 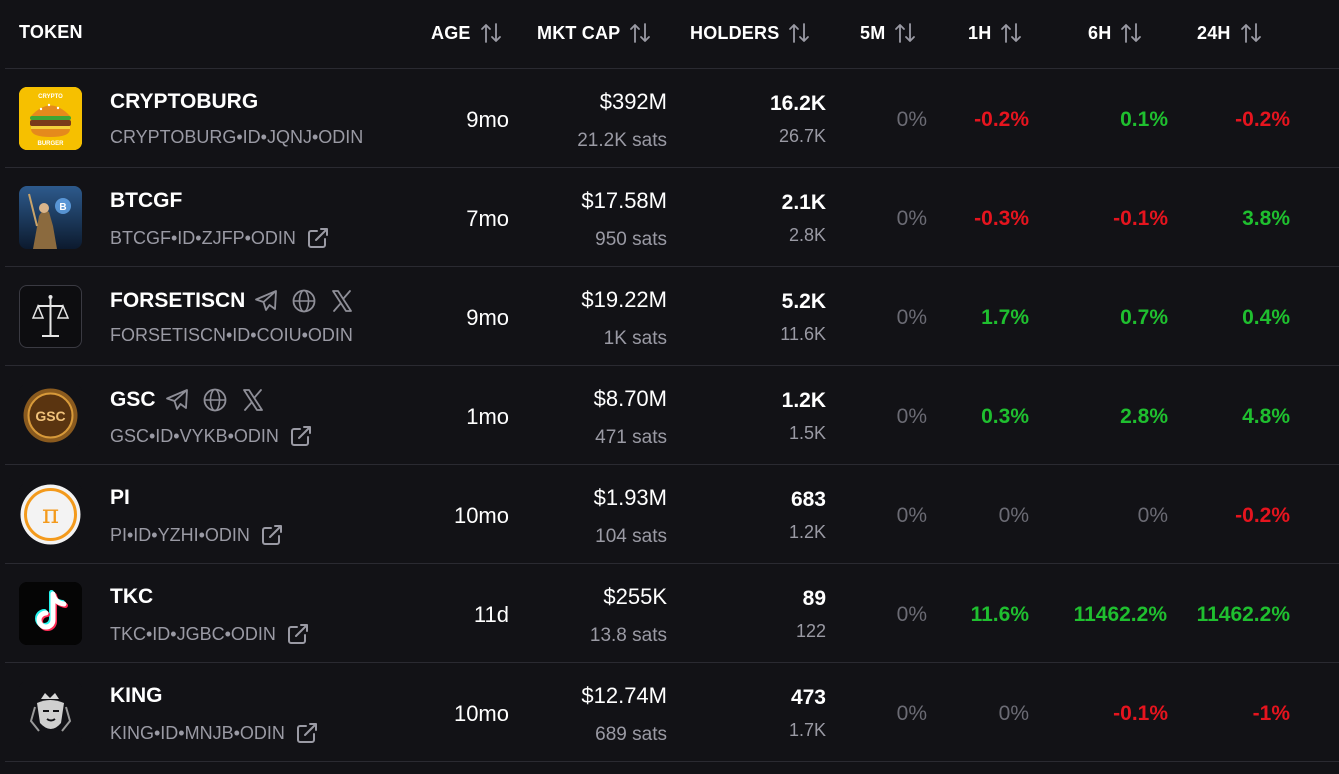 I want to click on token-id-text: CRYPTOBURG•ID•JQNJ•ODIN, so click(x=237, y=137).